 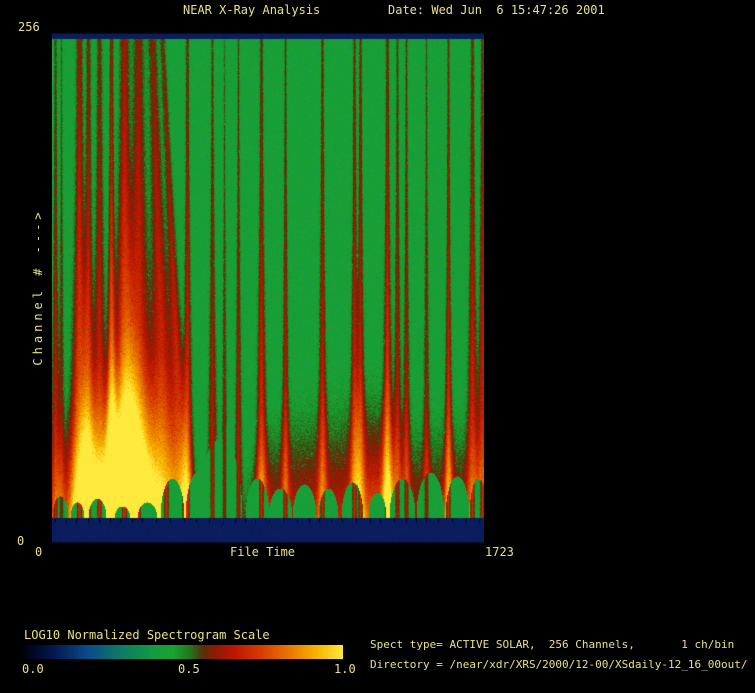 What do you see at coordinates (252, 10) in the screenshot?
I see `app-title: NEAR X-Ray Analysis` at bounding box center [252, 10].